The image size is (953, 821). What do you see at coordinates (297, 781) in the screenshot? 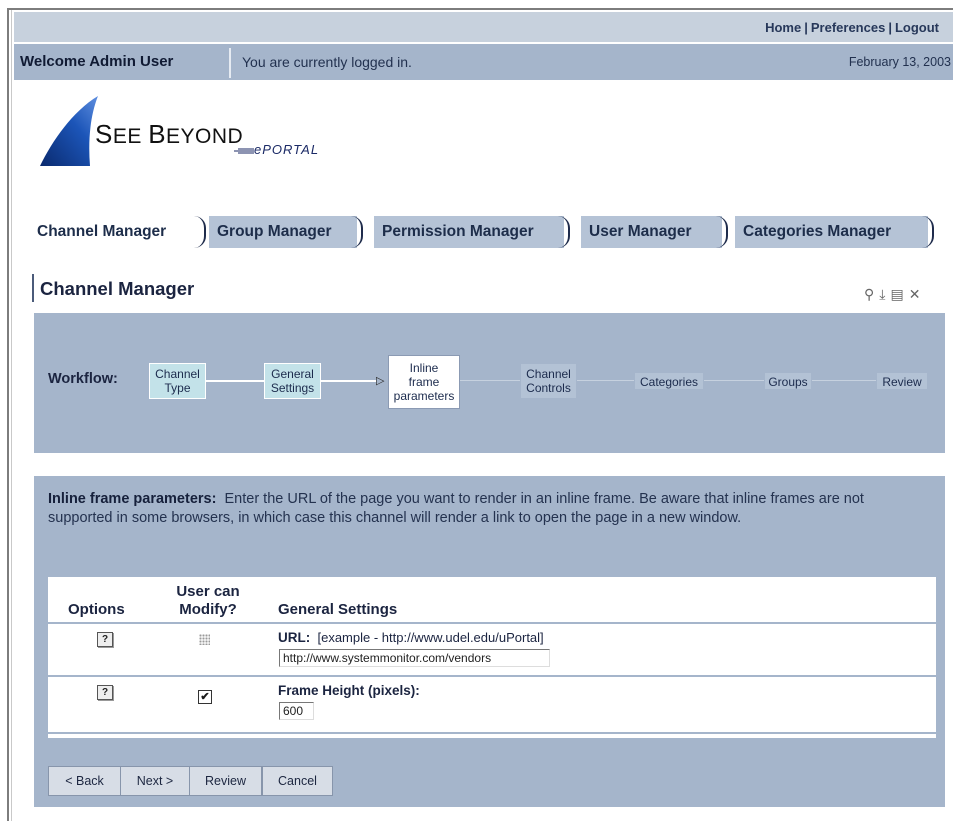
I see `cancel-button: Cancel` at bounding box center [297, 781].